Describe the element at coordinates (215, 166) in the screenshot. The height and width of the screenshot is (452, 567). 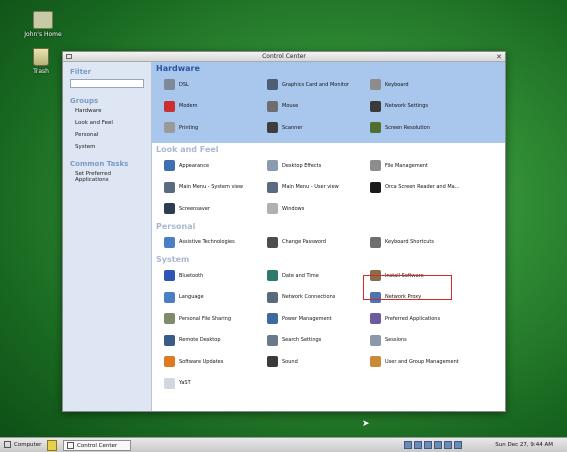
I see `applet-appearance: Appearance` at that location.